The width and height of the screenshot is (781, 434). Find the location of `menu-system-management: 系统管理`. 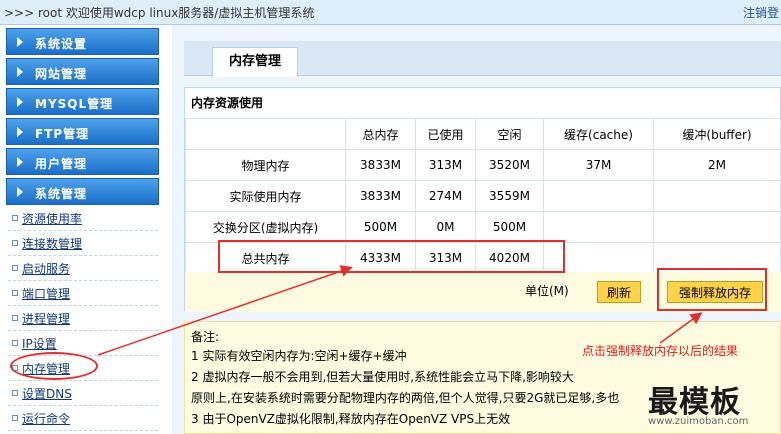

menu-system-management: 系统管理 is located at coordinates (82, 191).